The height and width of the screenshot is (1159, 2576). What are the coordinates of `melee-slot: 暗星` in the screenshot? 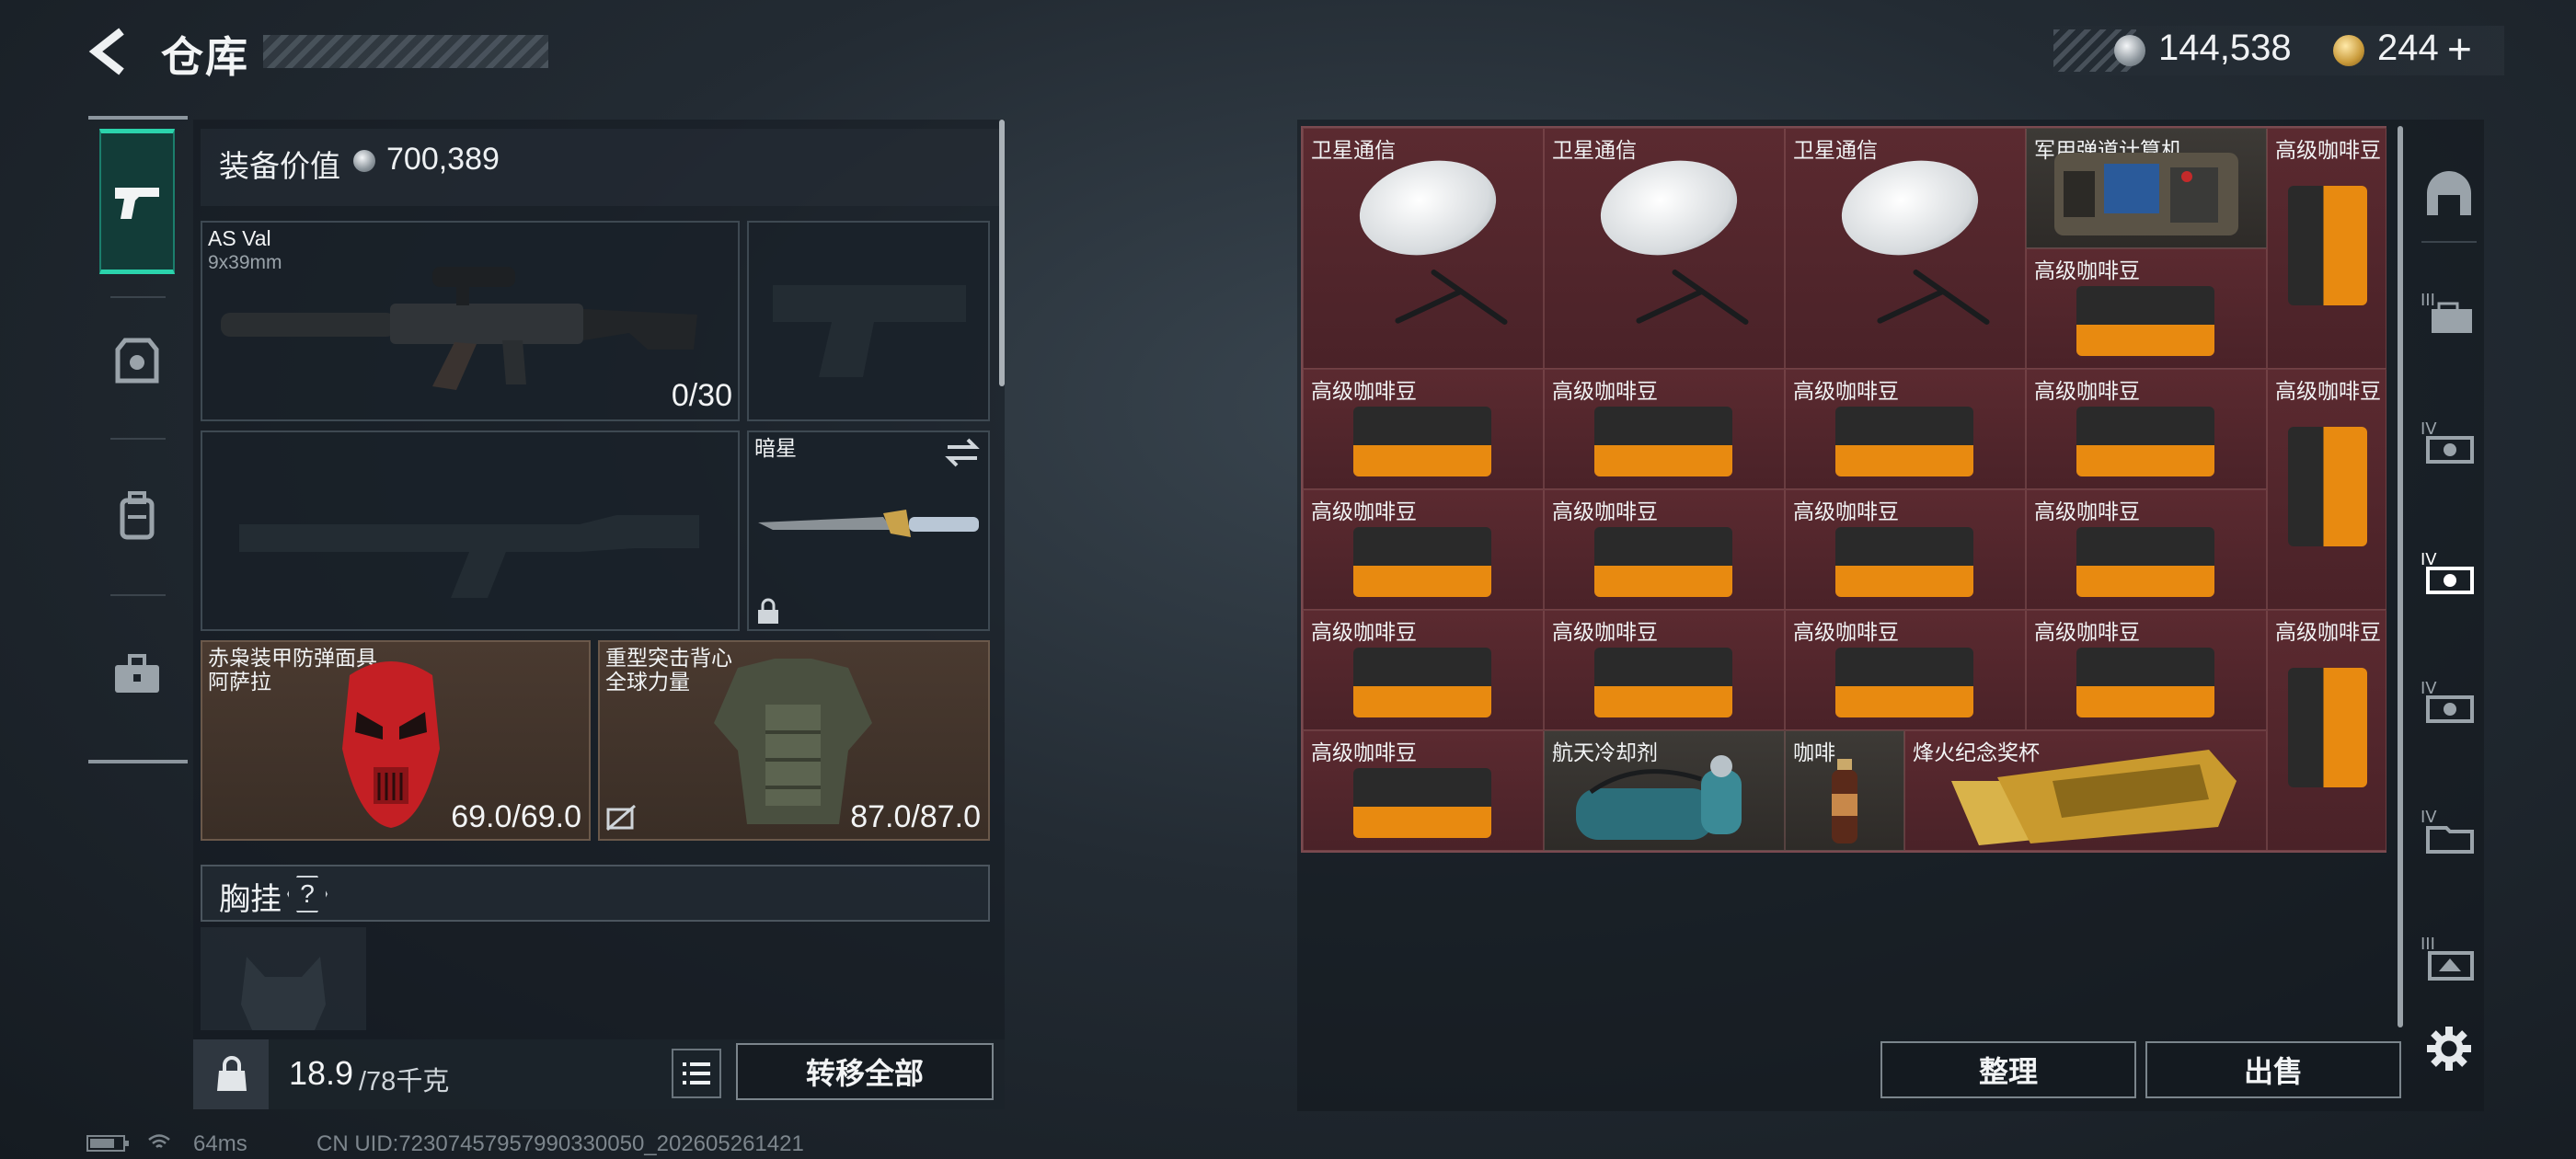 It's located at (868, 530).